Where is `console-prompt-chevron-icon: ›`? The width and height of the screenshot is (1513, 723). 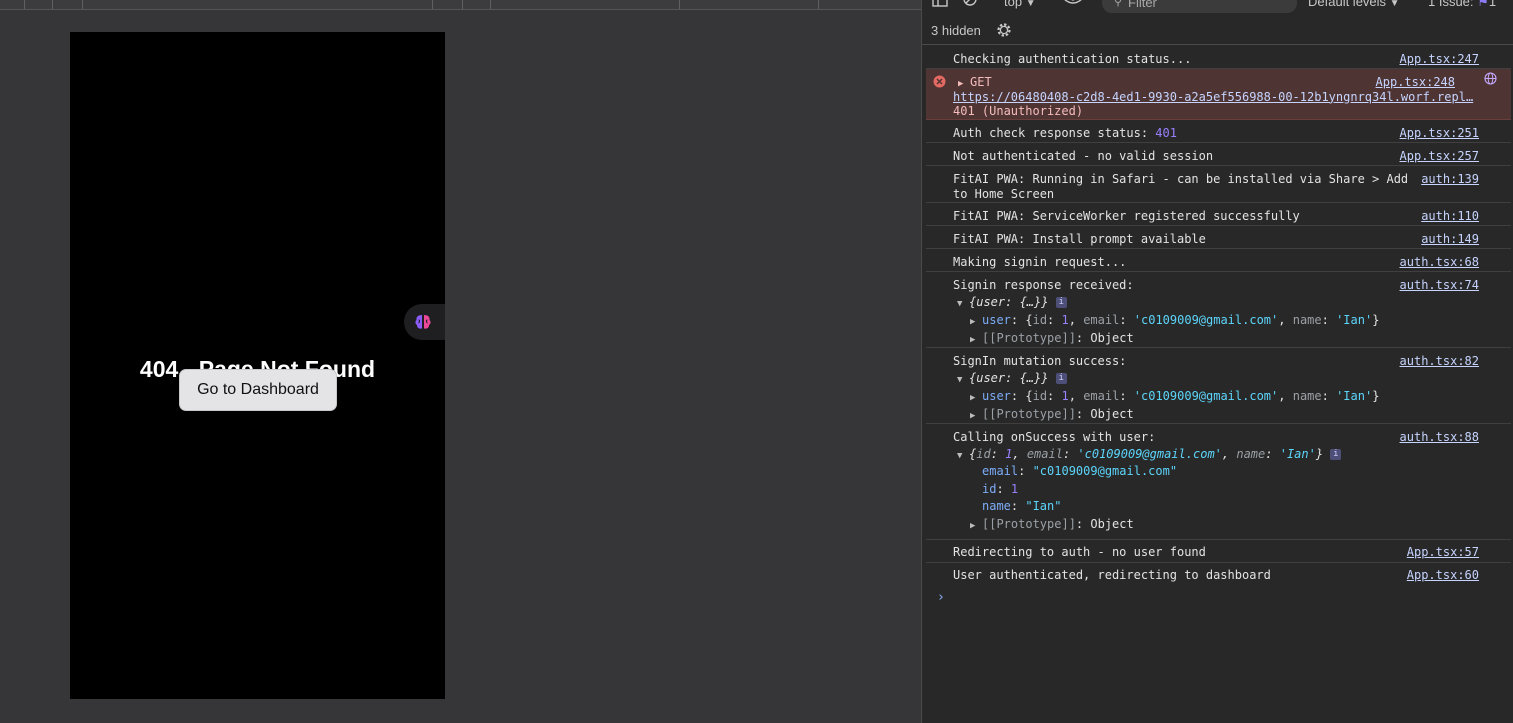 console-prompt-chevron-icon: › is located at coordinates (941, 597).